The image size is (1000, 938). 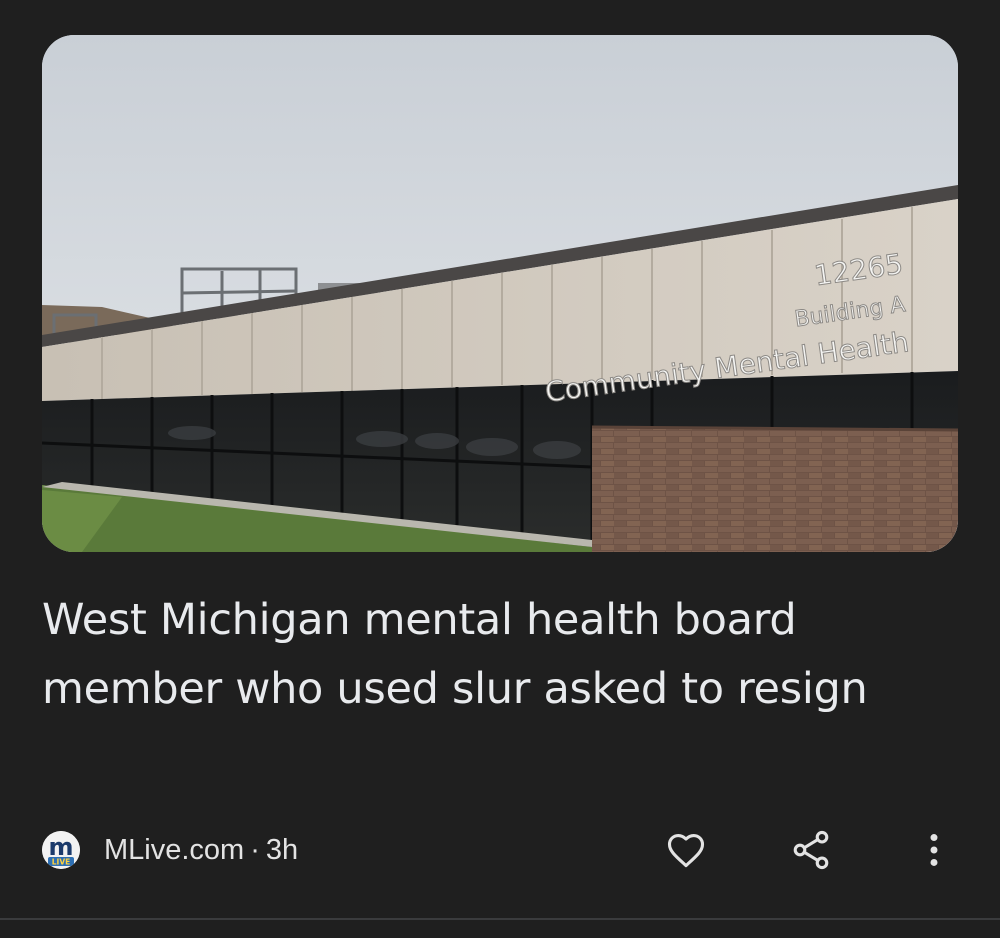 What do you see at coordinates (500, 850) in the screenshot?
I see `article-footer: m LIVE MLive.com · 3h` at bounding box center [500, 850].